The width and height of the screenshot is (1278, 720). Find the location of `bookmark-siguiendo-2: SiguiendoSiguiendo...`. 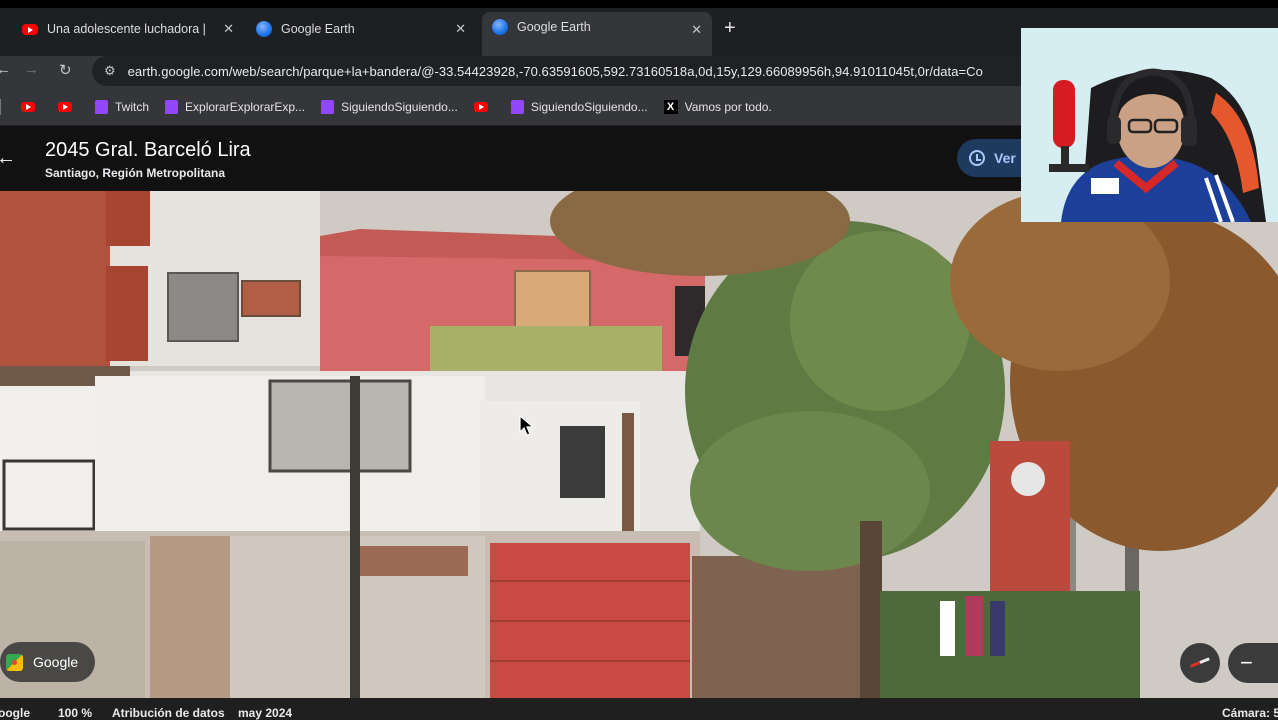

bookmark-siguiendo-2: SiguiendoSiguiendo... is located at coordinates (579, 106).